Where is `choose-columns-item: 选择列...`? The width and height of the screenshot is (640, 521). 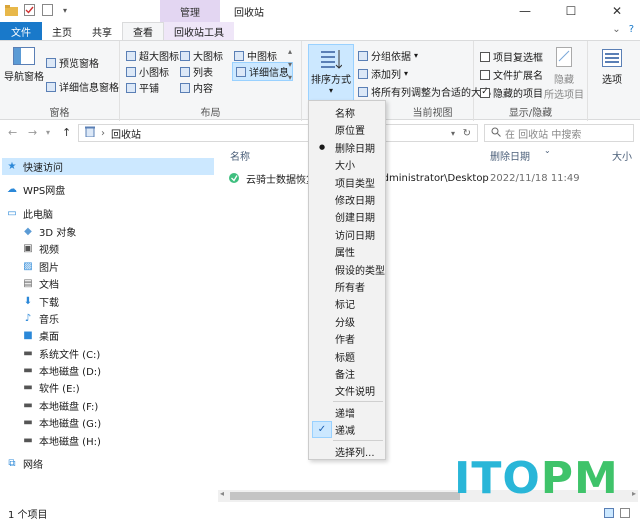
choose-columns-item: 选择列... is located at coordinates (347, 451).